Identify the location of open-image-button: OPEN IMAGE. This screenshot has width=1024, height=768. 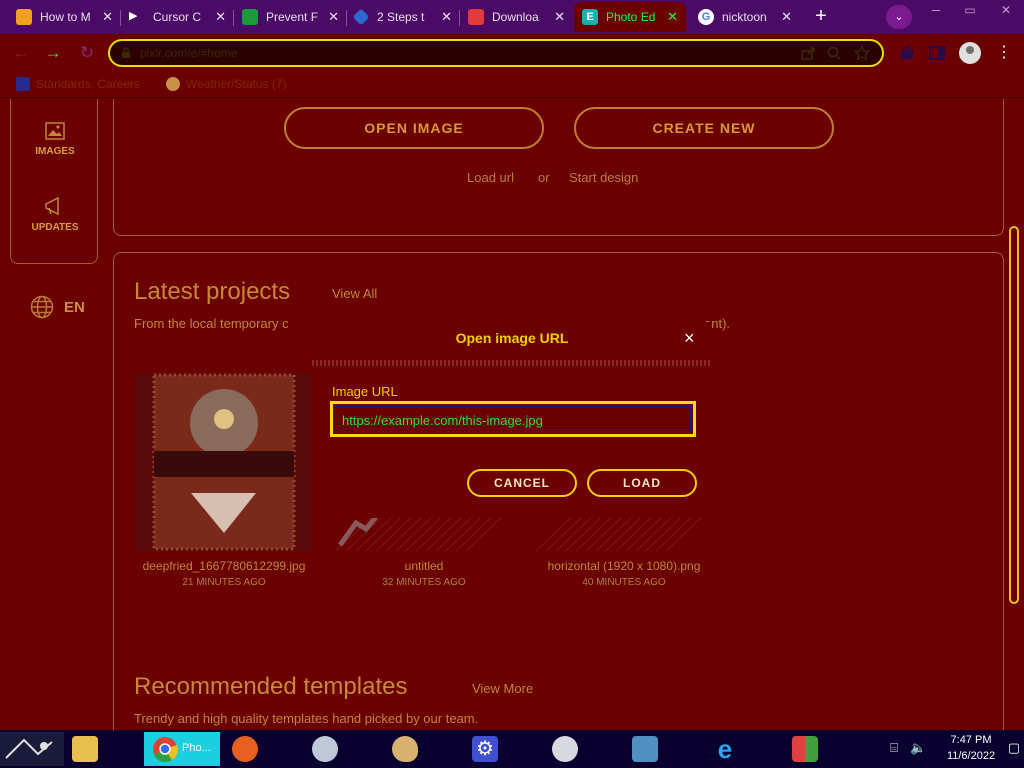
(414, 128).